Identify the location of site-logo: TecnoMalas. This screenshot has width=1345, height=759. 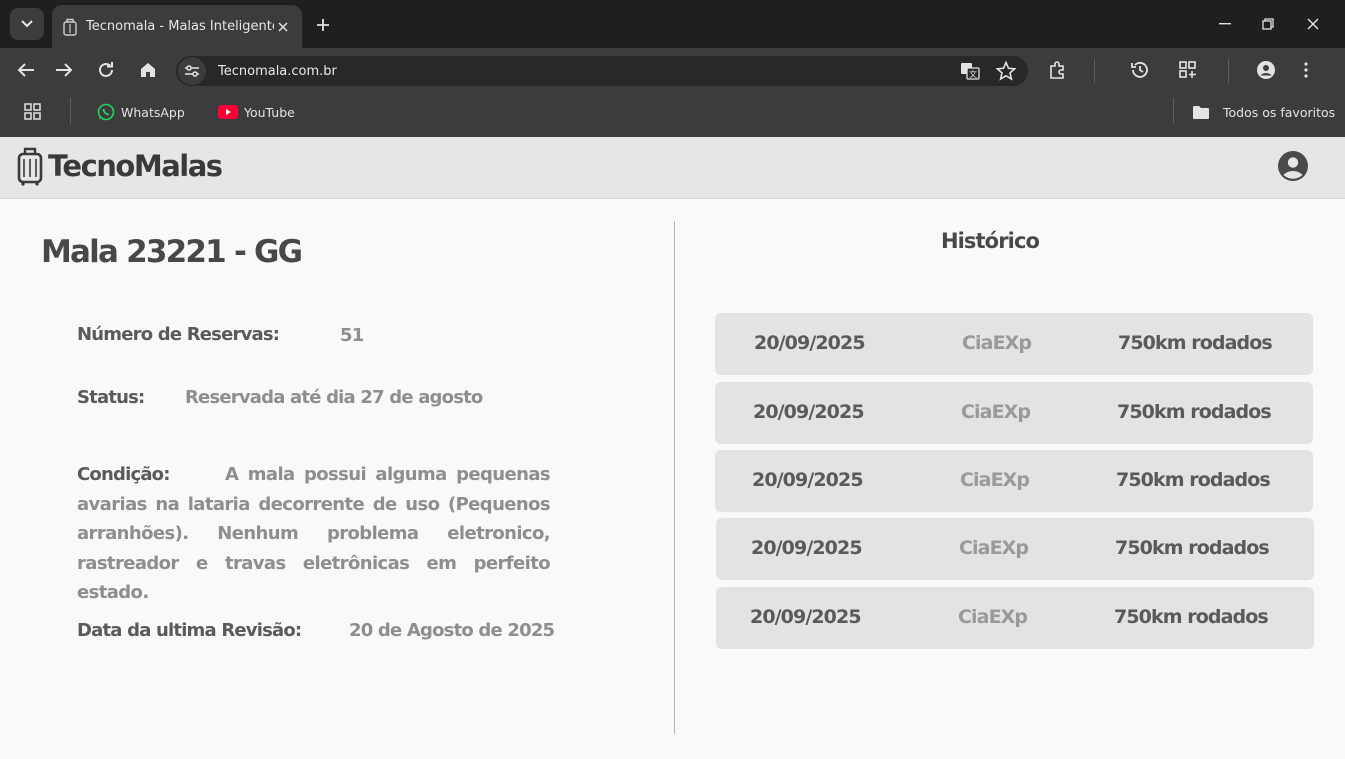
(119, 166).